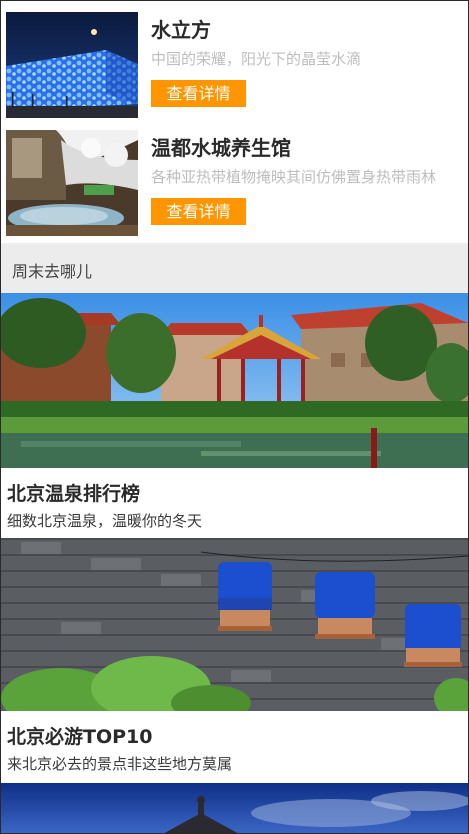  I want to click on section-title: 周末去哪儿, so click(52, 271).